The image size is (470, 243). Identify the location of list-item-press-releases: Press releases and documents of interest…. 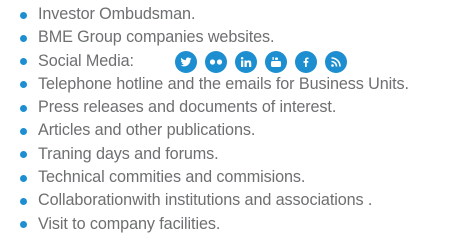
(204, 107).